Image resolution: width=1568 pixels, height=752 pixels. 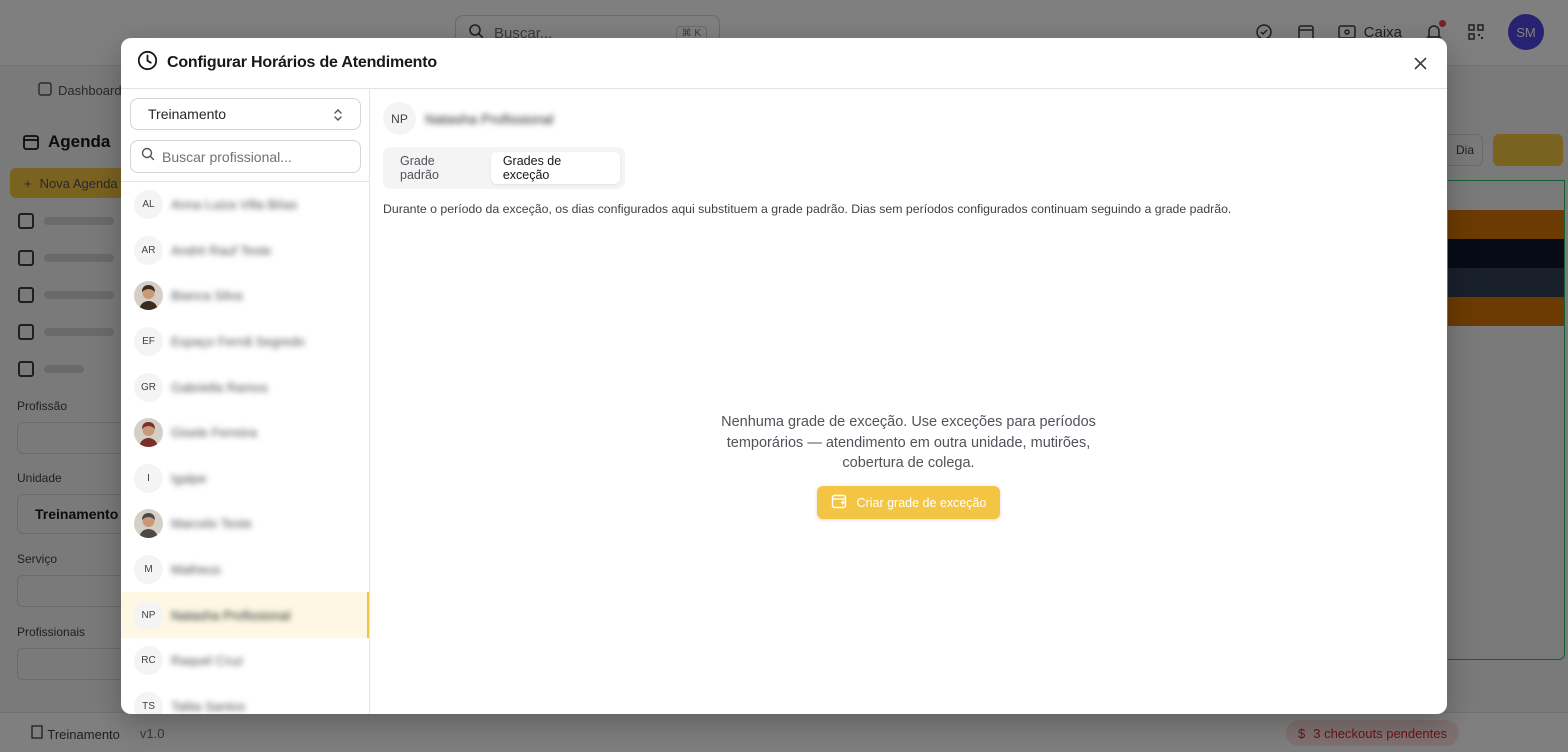 What do you see at coordinates (148, 156) in the screenshot?
I see `search-icon` at bounding box center [148, 156].